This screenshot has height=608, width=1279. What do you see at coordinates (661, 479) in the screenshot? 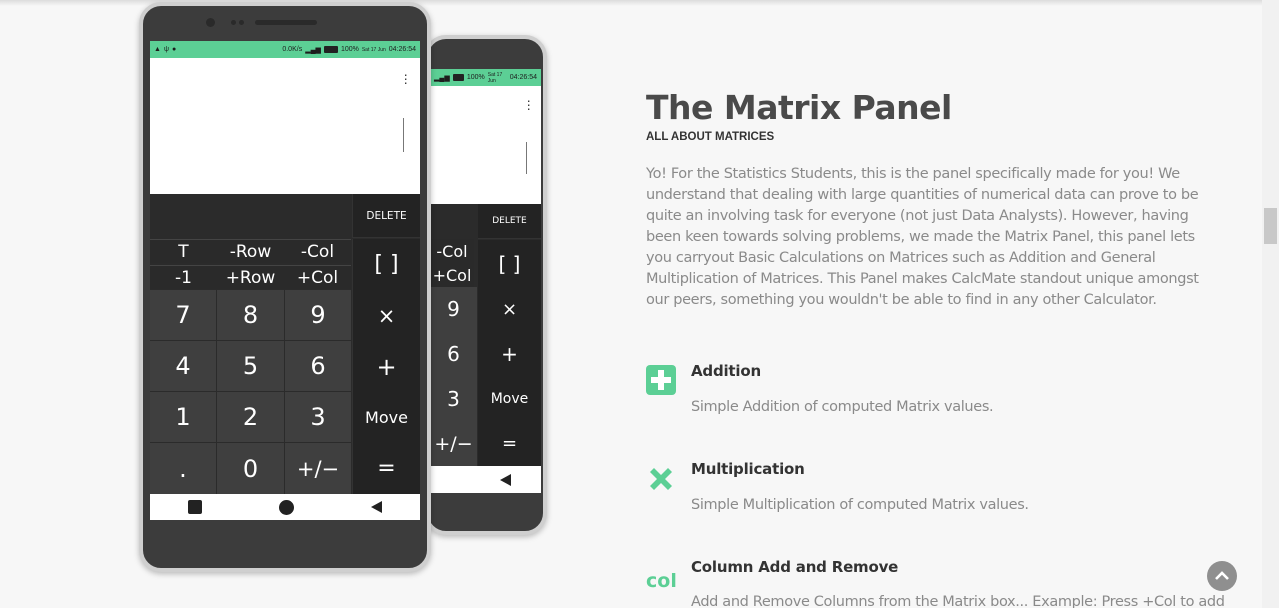
I see `cross-icon` at bounding box center [661, 479].